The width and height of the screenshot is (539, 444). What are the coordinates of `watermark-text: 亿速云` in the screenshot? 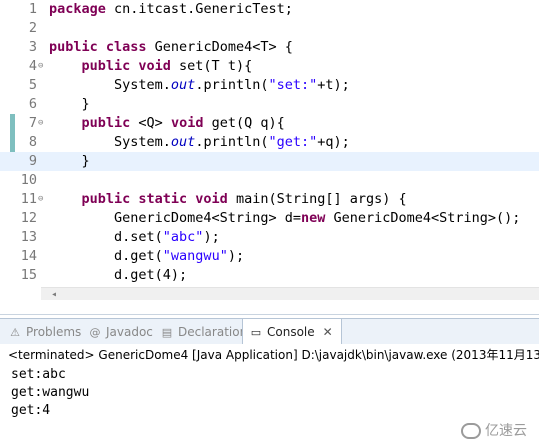 It's located at (506, 431).